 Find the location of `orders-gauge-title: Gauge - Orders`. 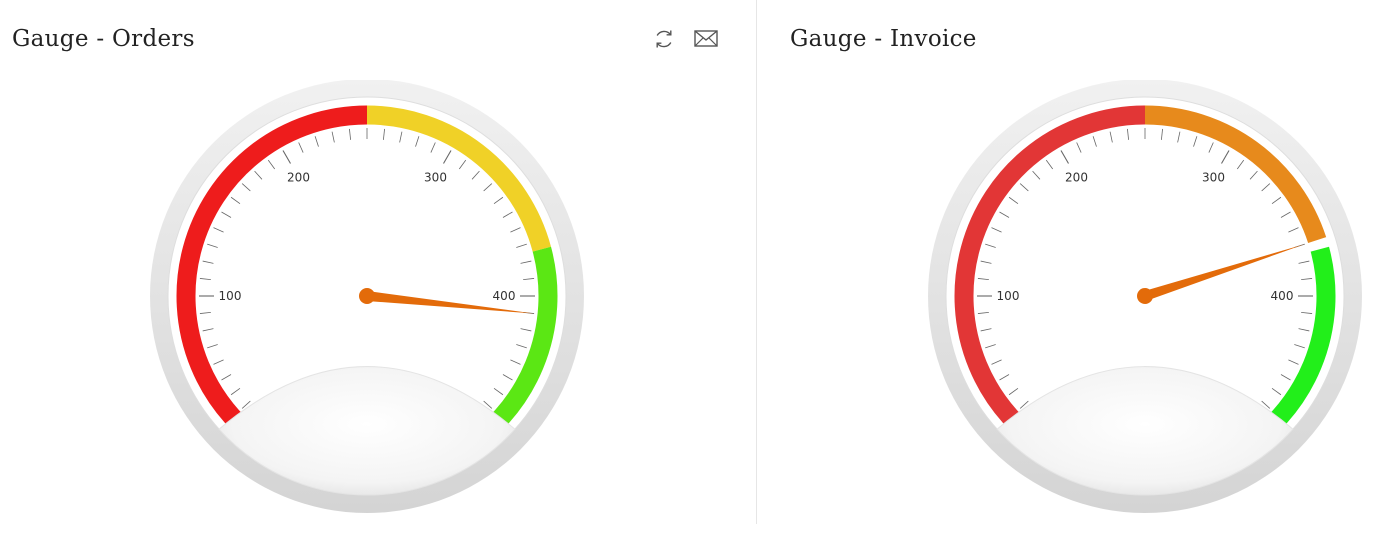

orders-gauge-title: Gauge - Orders is located at coordinates (103, 39).